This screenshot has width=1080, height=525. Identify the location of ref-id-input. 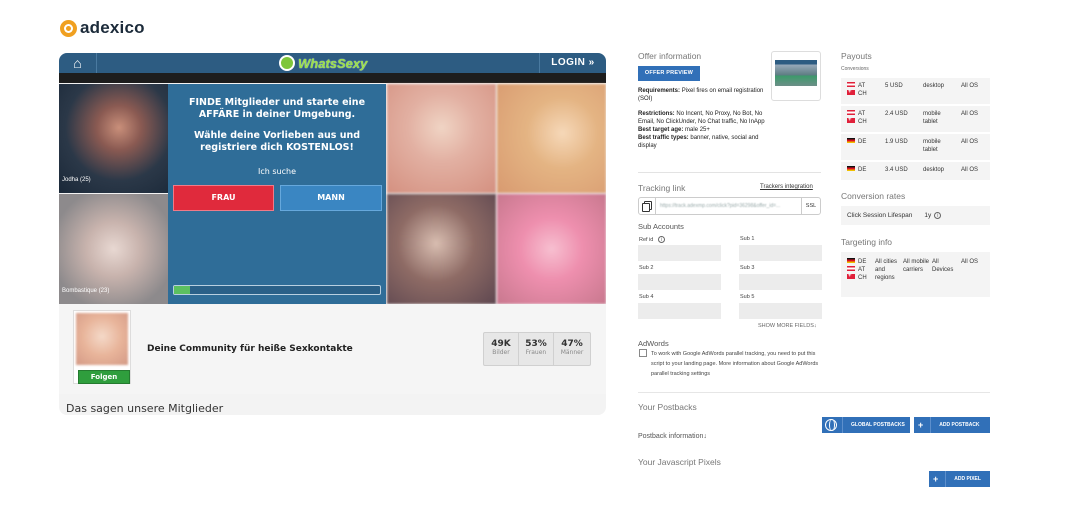
(679, 253).